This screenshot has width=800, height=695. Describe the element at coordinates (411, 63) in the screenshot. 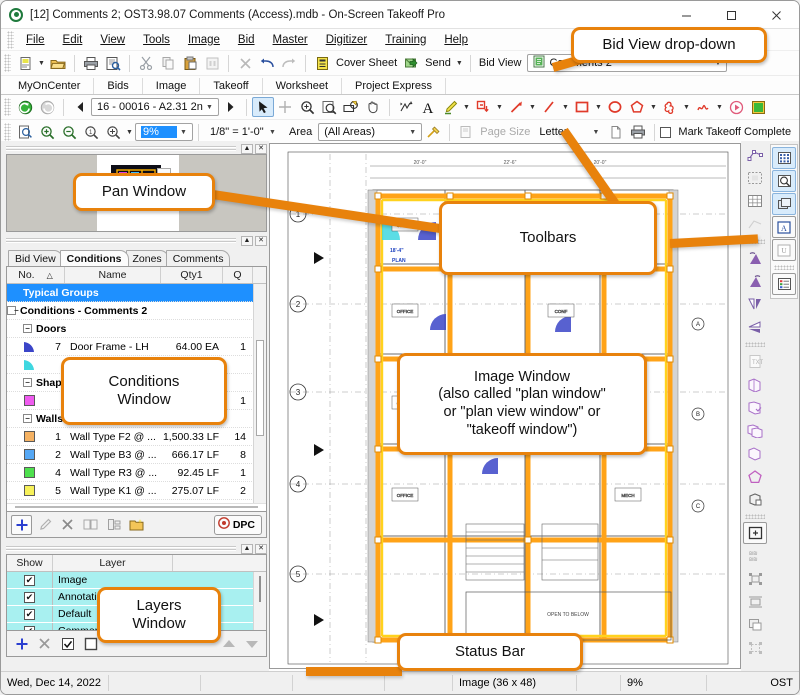

I see `send-icon` at that location.